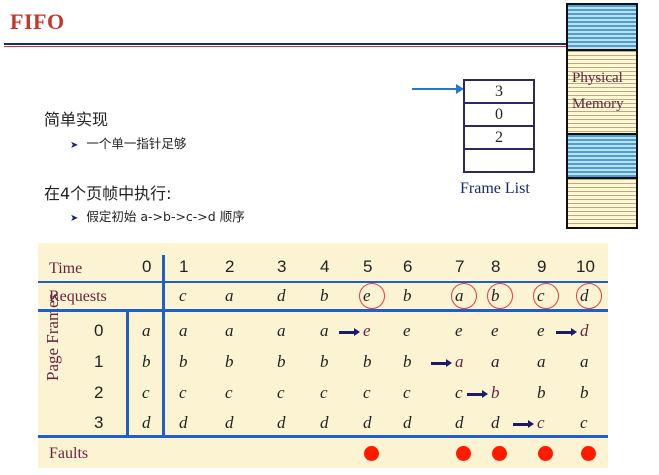  I want to click on title-rule-accent, so click(285, 46).